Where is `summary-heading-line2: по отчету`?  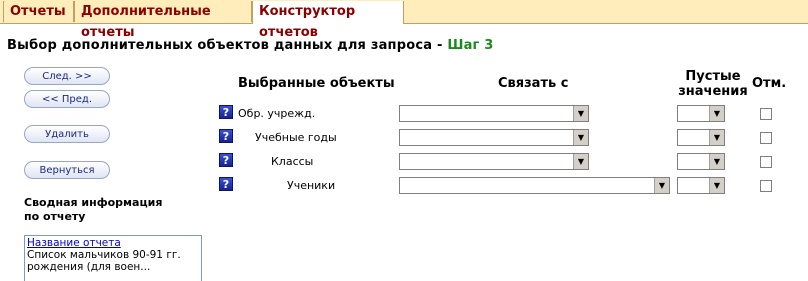
summary-heading-line2: по отчету is located at coordinates (55, 216).